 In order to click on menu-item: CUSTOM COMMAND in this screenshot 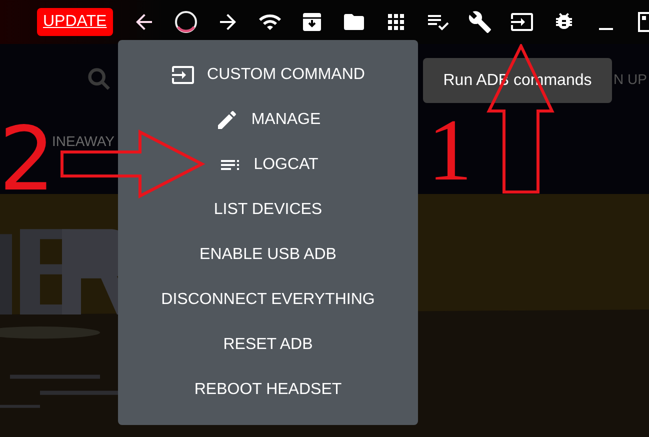, I will do `click(268, 74)`.